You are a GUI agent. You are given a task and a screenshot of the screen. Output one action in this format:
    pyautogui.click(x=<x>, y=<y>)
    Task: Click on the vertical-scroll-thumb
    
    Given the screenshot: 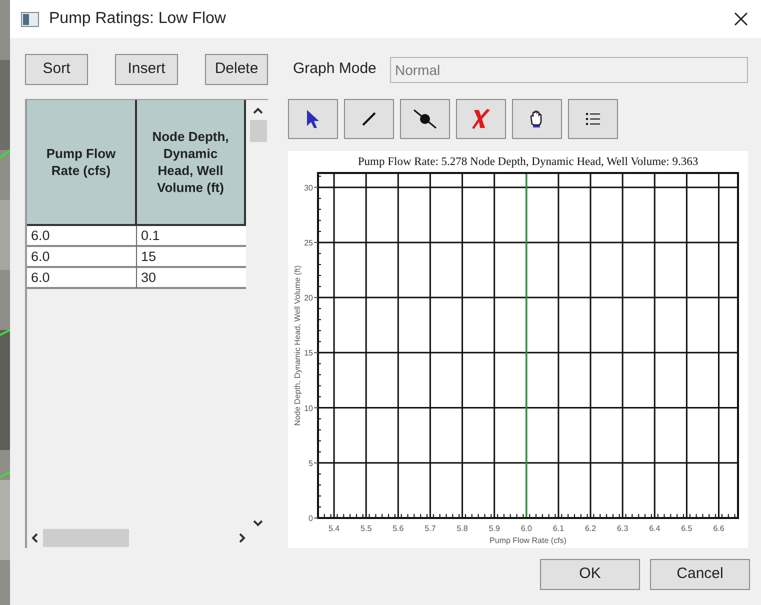 What is the action you would take?
    pyautogui.click(x=258, y=131)
    